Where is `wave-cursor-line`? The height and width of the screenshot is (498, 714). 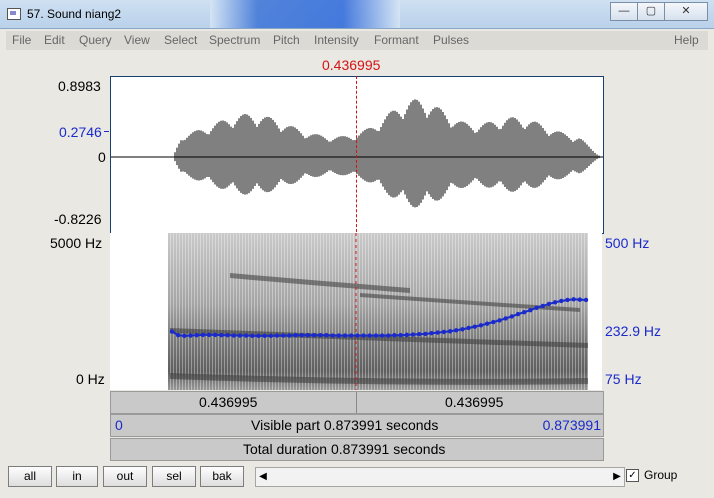 wave-cursor-line is located at coordinates (356, 154).